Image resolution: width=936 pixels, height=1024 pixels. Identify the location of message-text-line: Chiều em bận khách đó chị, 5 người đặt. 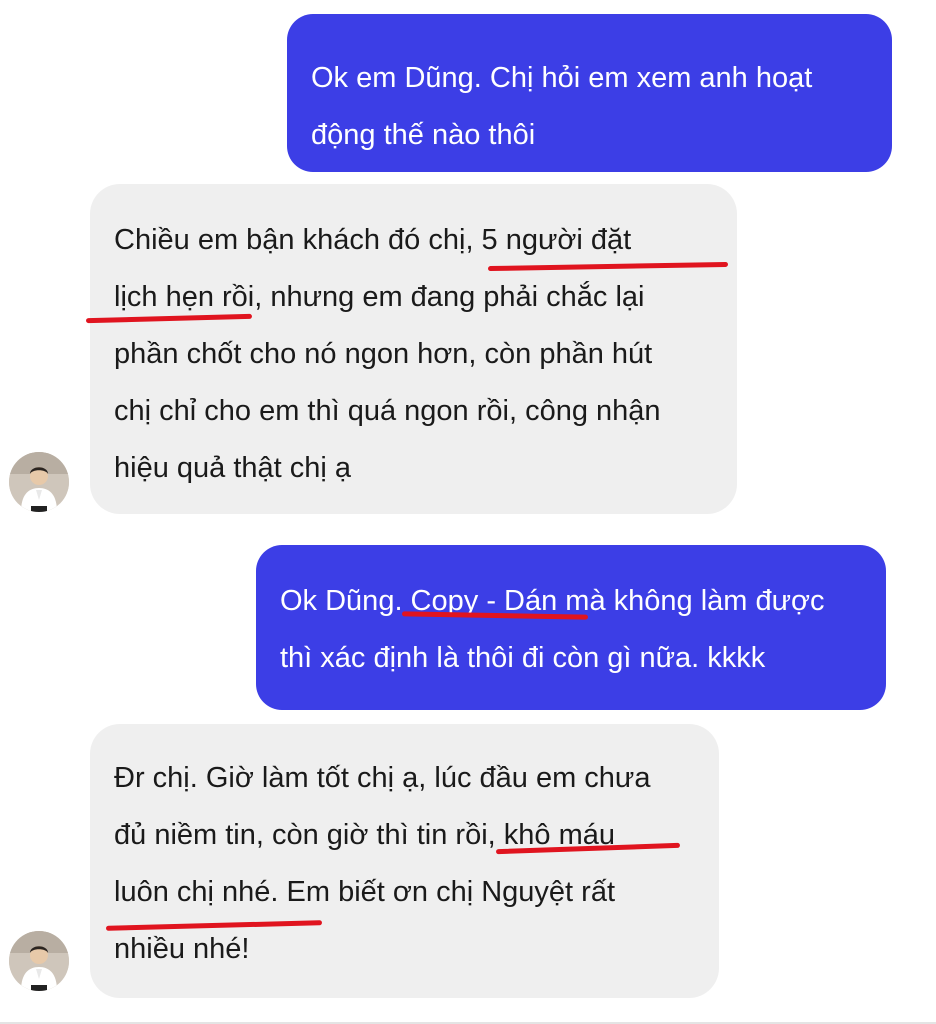
(373, 240).